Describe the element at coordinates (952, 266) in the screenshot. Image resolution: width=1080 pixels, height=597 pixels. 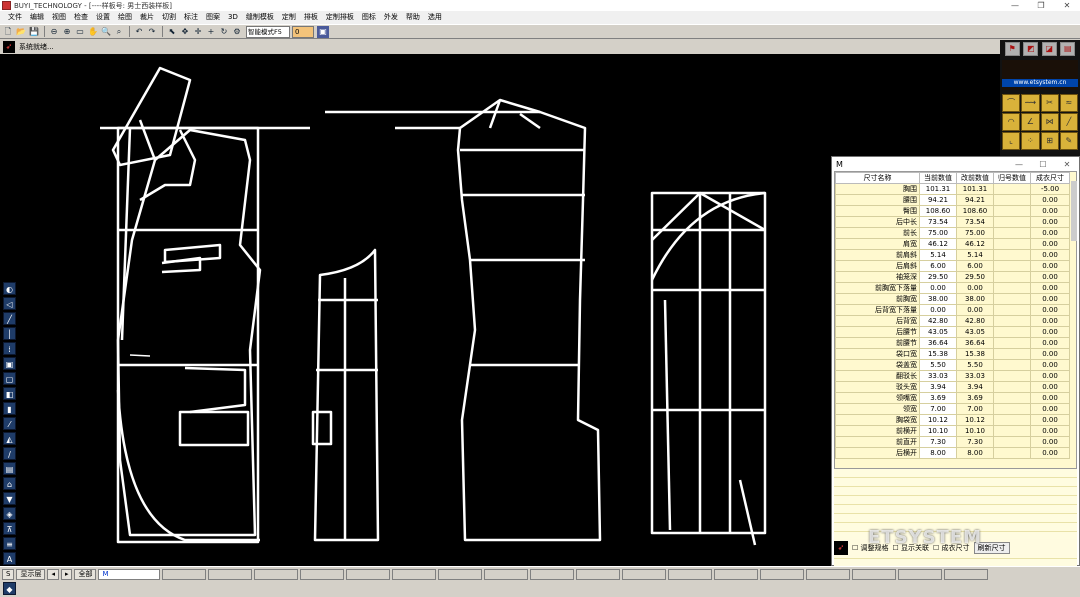
I see `table-row: 后肩斜 6.00 6.00 0.00` at that location.